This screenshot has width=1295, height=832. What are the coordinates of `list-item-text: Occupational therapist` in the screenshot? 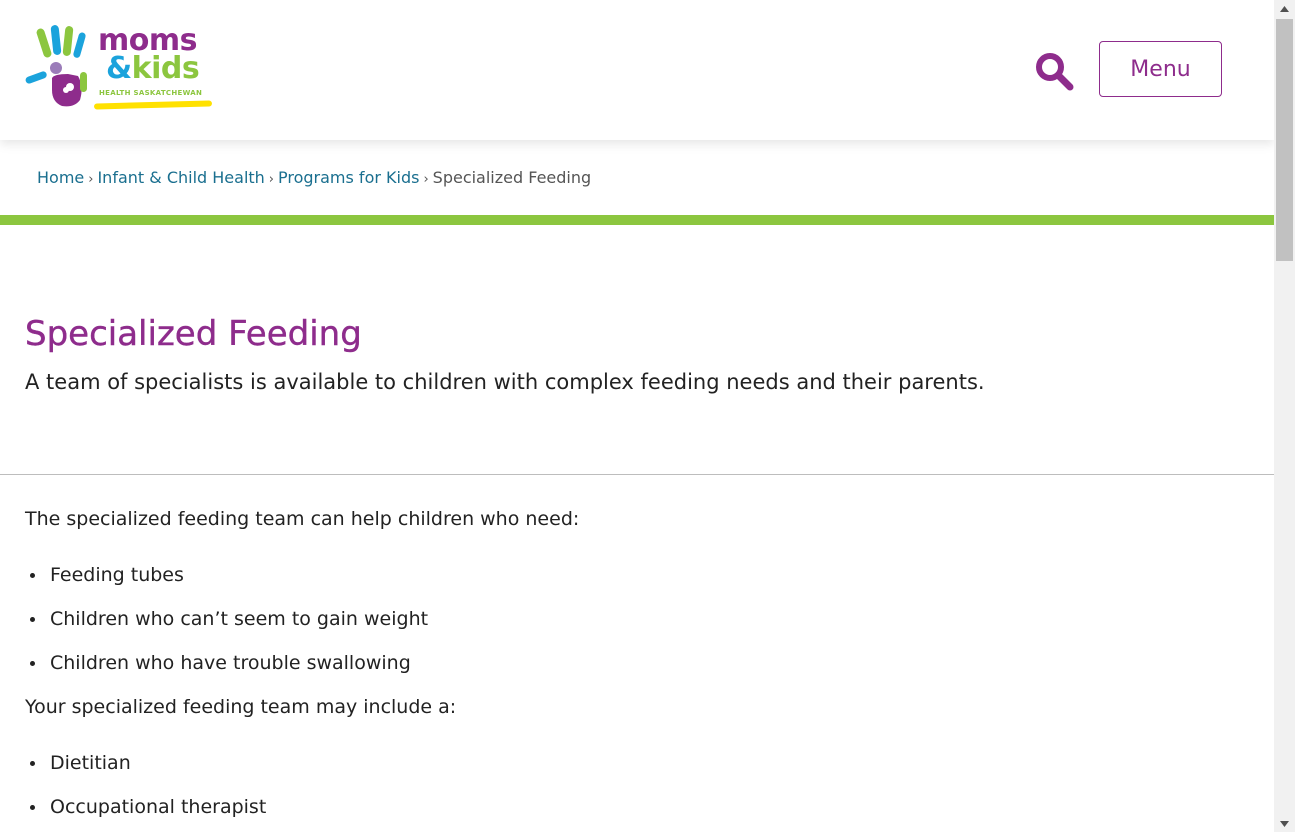 It's located at (158, 807).